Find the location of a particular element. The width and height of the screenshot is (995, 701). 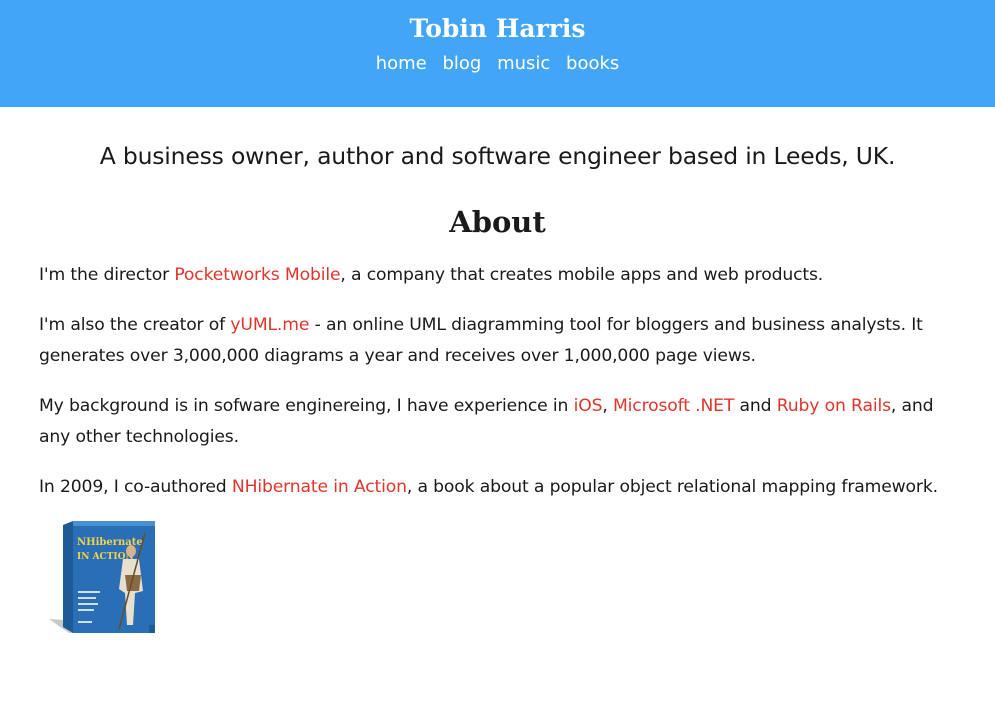

text: In 2009, I co-authored is located at coordinates (135, 487).